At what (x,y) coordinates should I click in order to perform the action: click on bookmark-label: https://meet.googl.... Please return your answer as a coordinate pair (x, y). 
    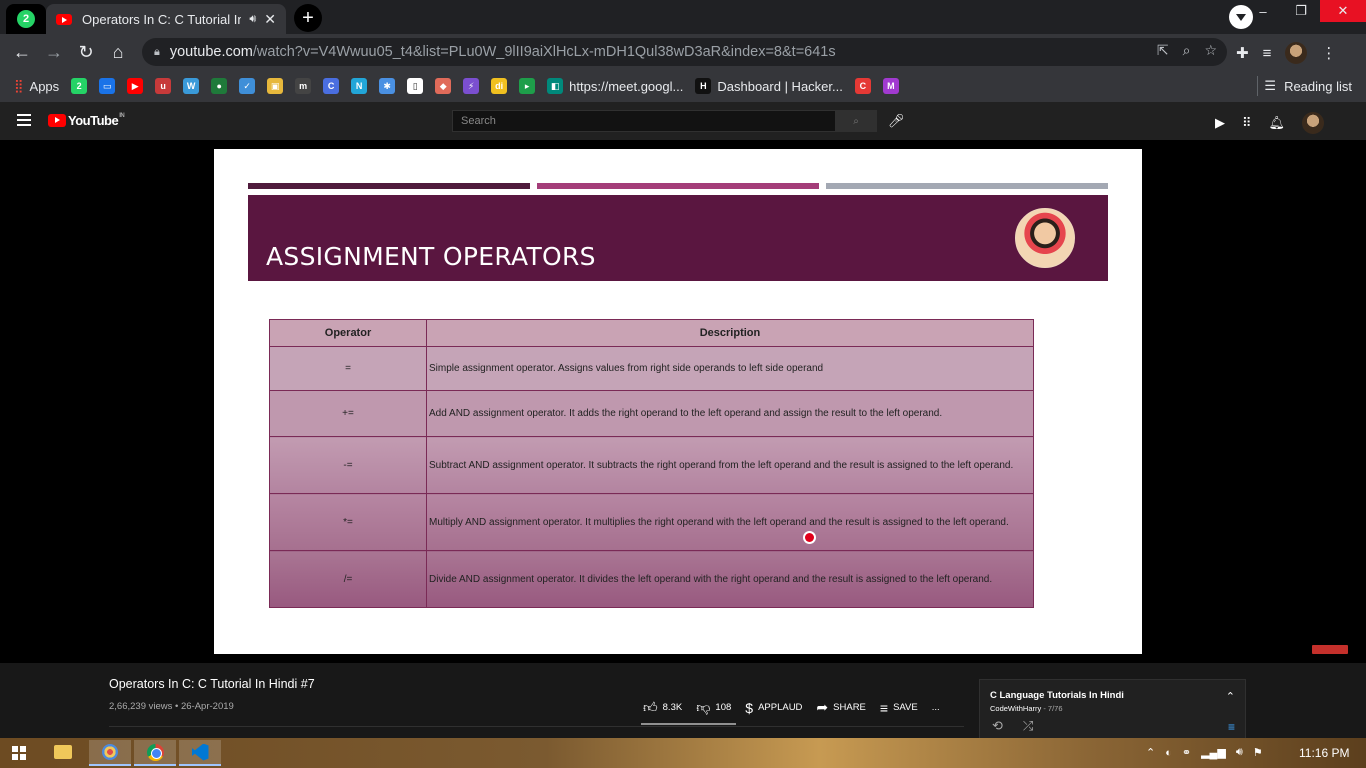
    Looking at the image, I should click on (626, 86).